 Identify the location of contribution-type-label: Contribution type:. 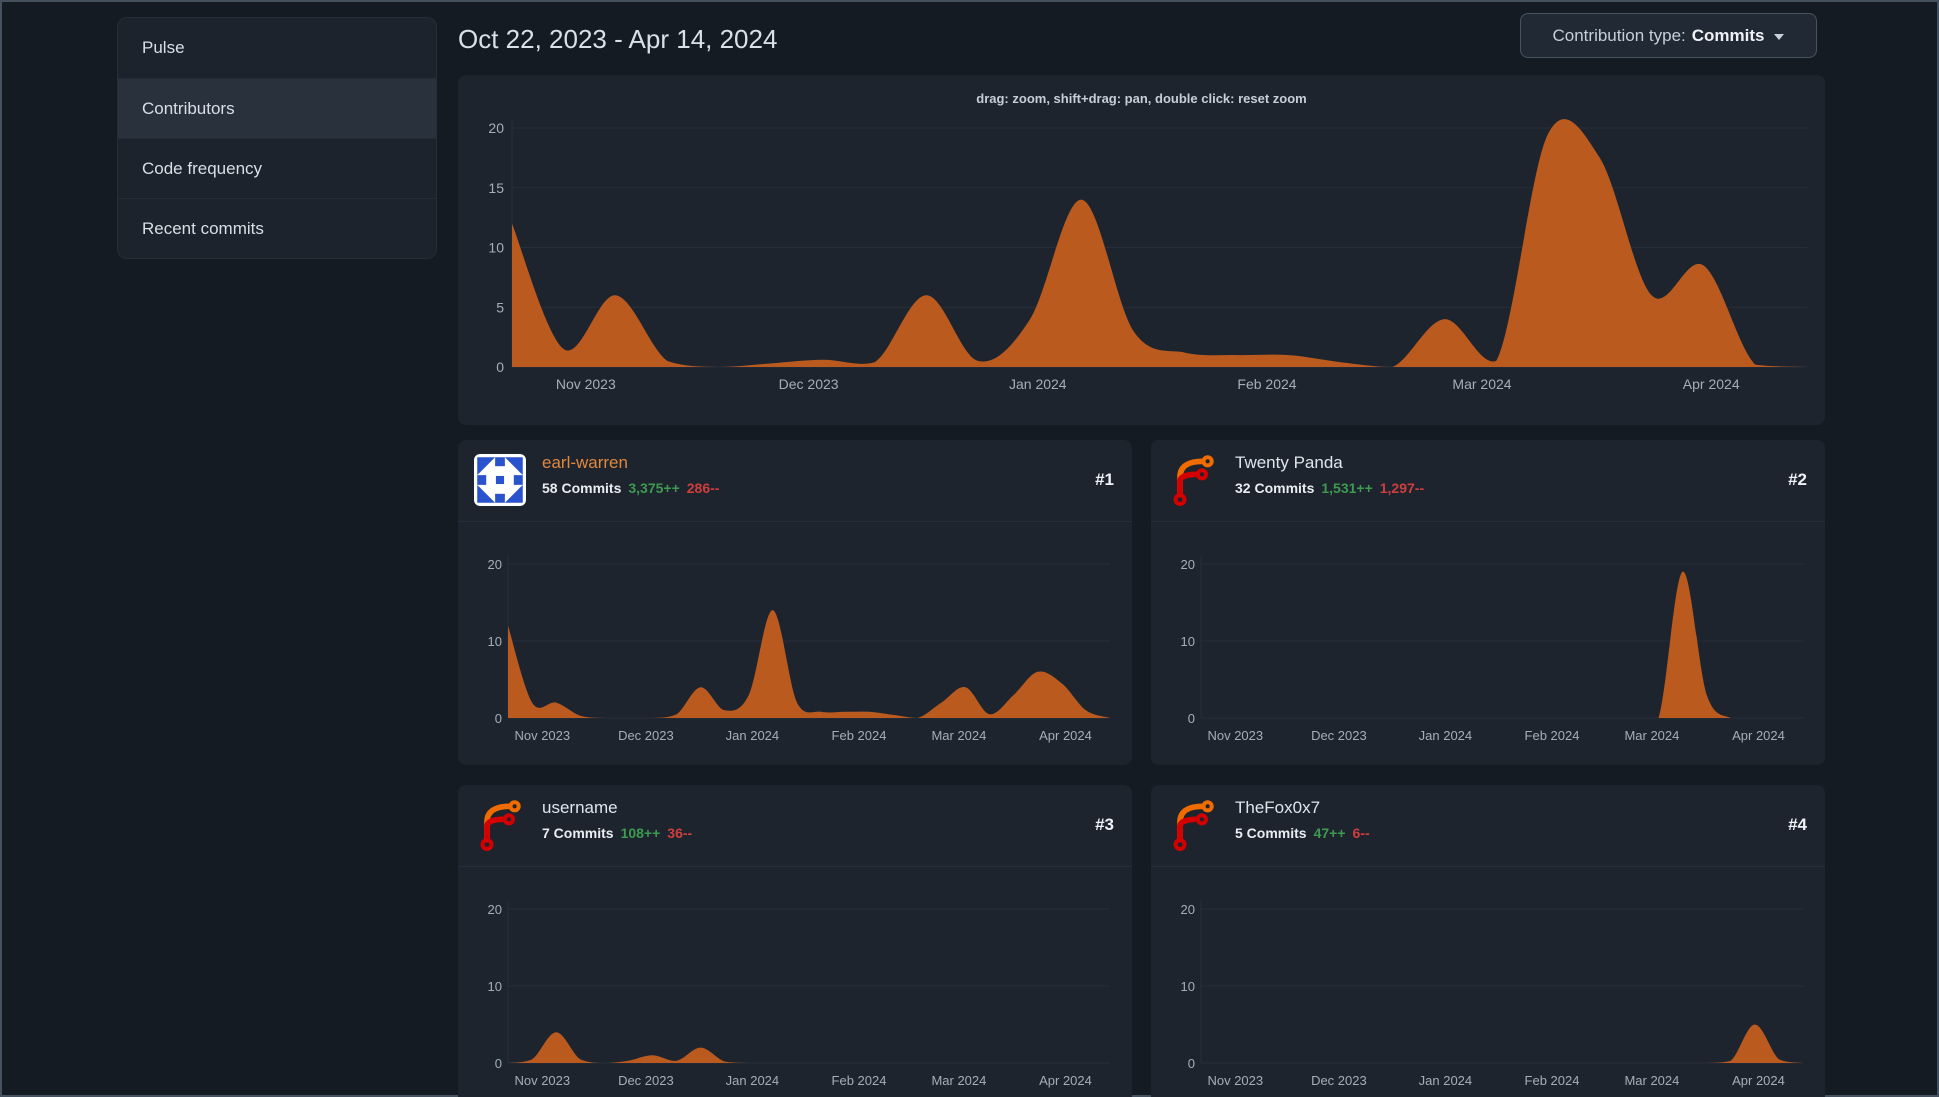
(1619, 35).